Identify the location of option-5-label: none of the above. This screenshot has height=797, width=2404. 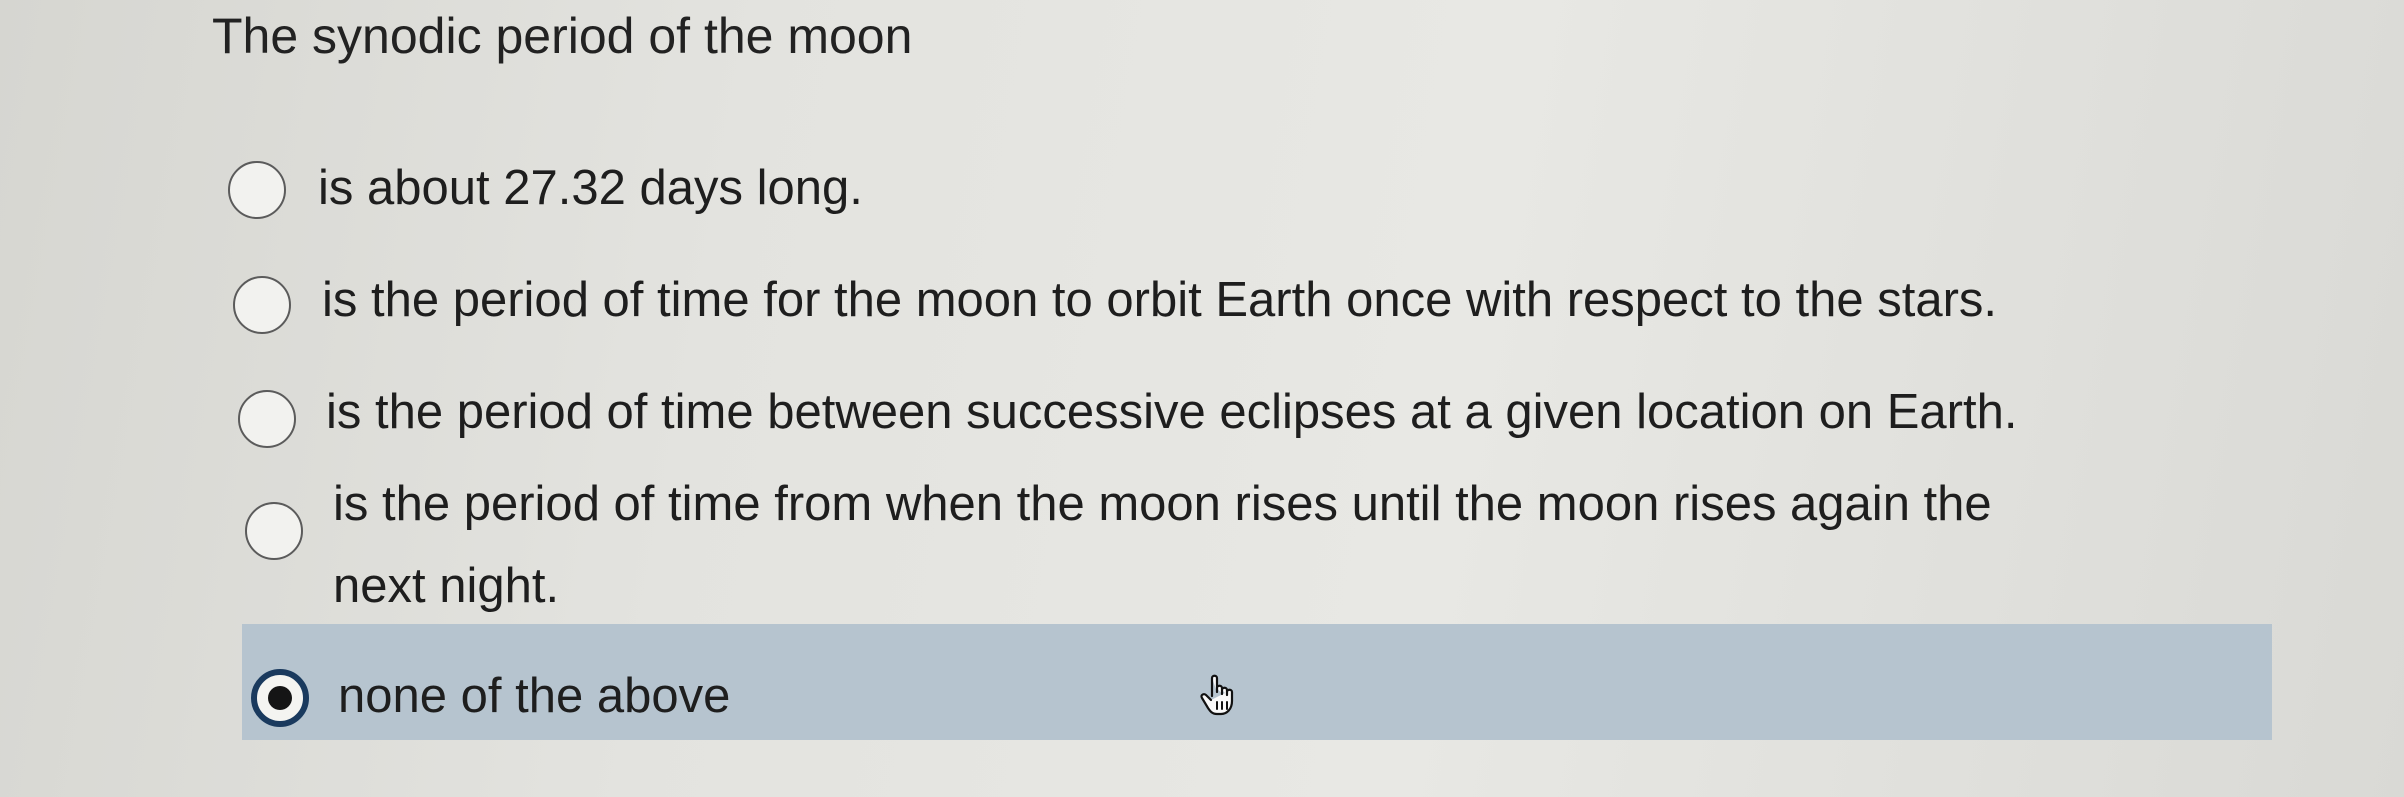
(534, 696).